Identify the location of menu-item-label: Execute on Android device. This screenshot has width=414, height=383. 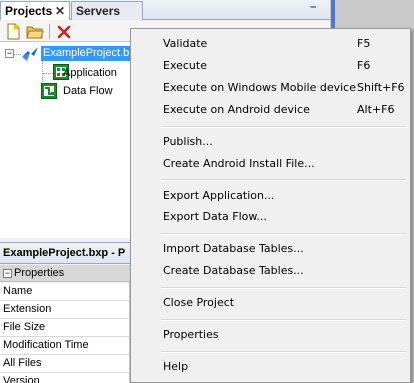
(236, 109).